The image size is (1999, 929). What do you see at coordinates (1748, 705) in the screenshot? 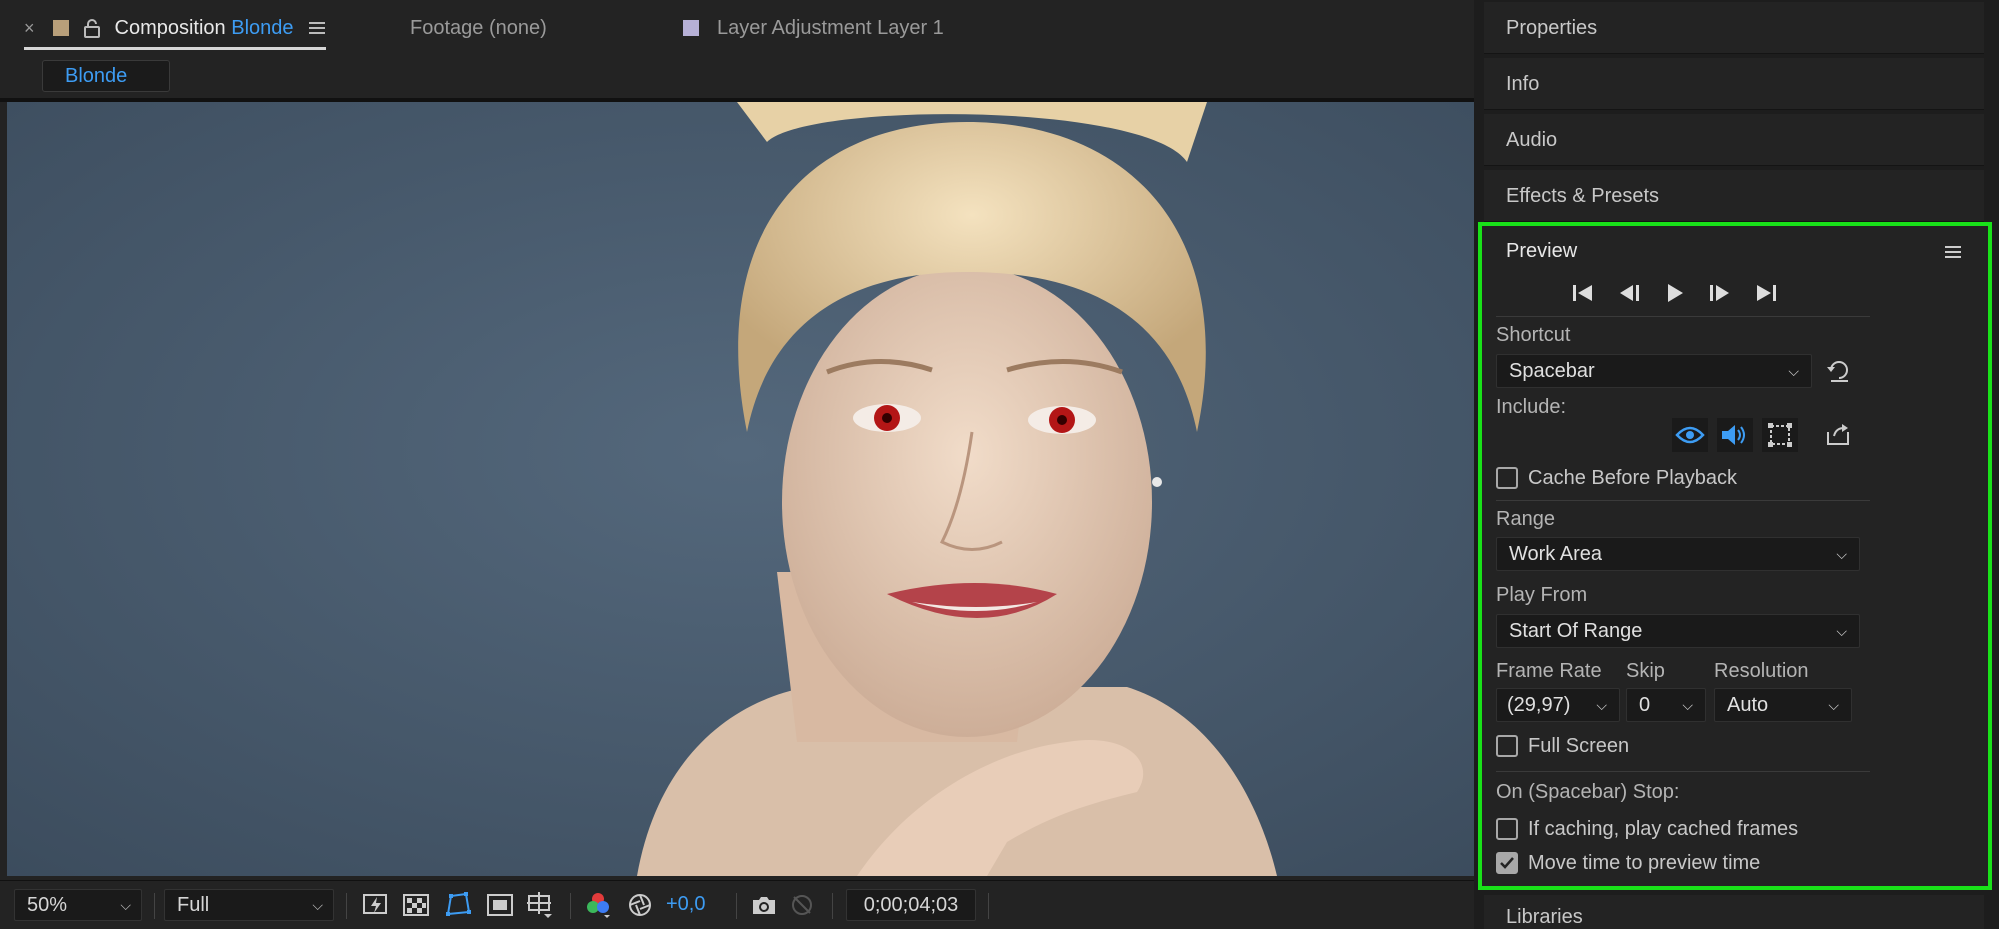
I see `resolution-preview-value: Auto` at bounding box center [1748, 705].